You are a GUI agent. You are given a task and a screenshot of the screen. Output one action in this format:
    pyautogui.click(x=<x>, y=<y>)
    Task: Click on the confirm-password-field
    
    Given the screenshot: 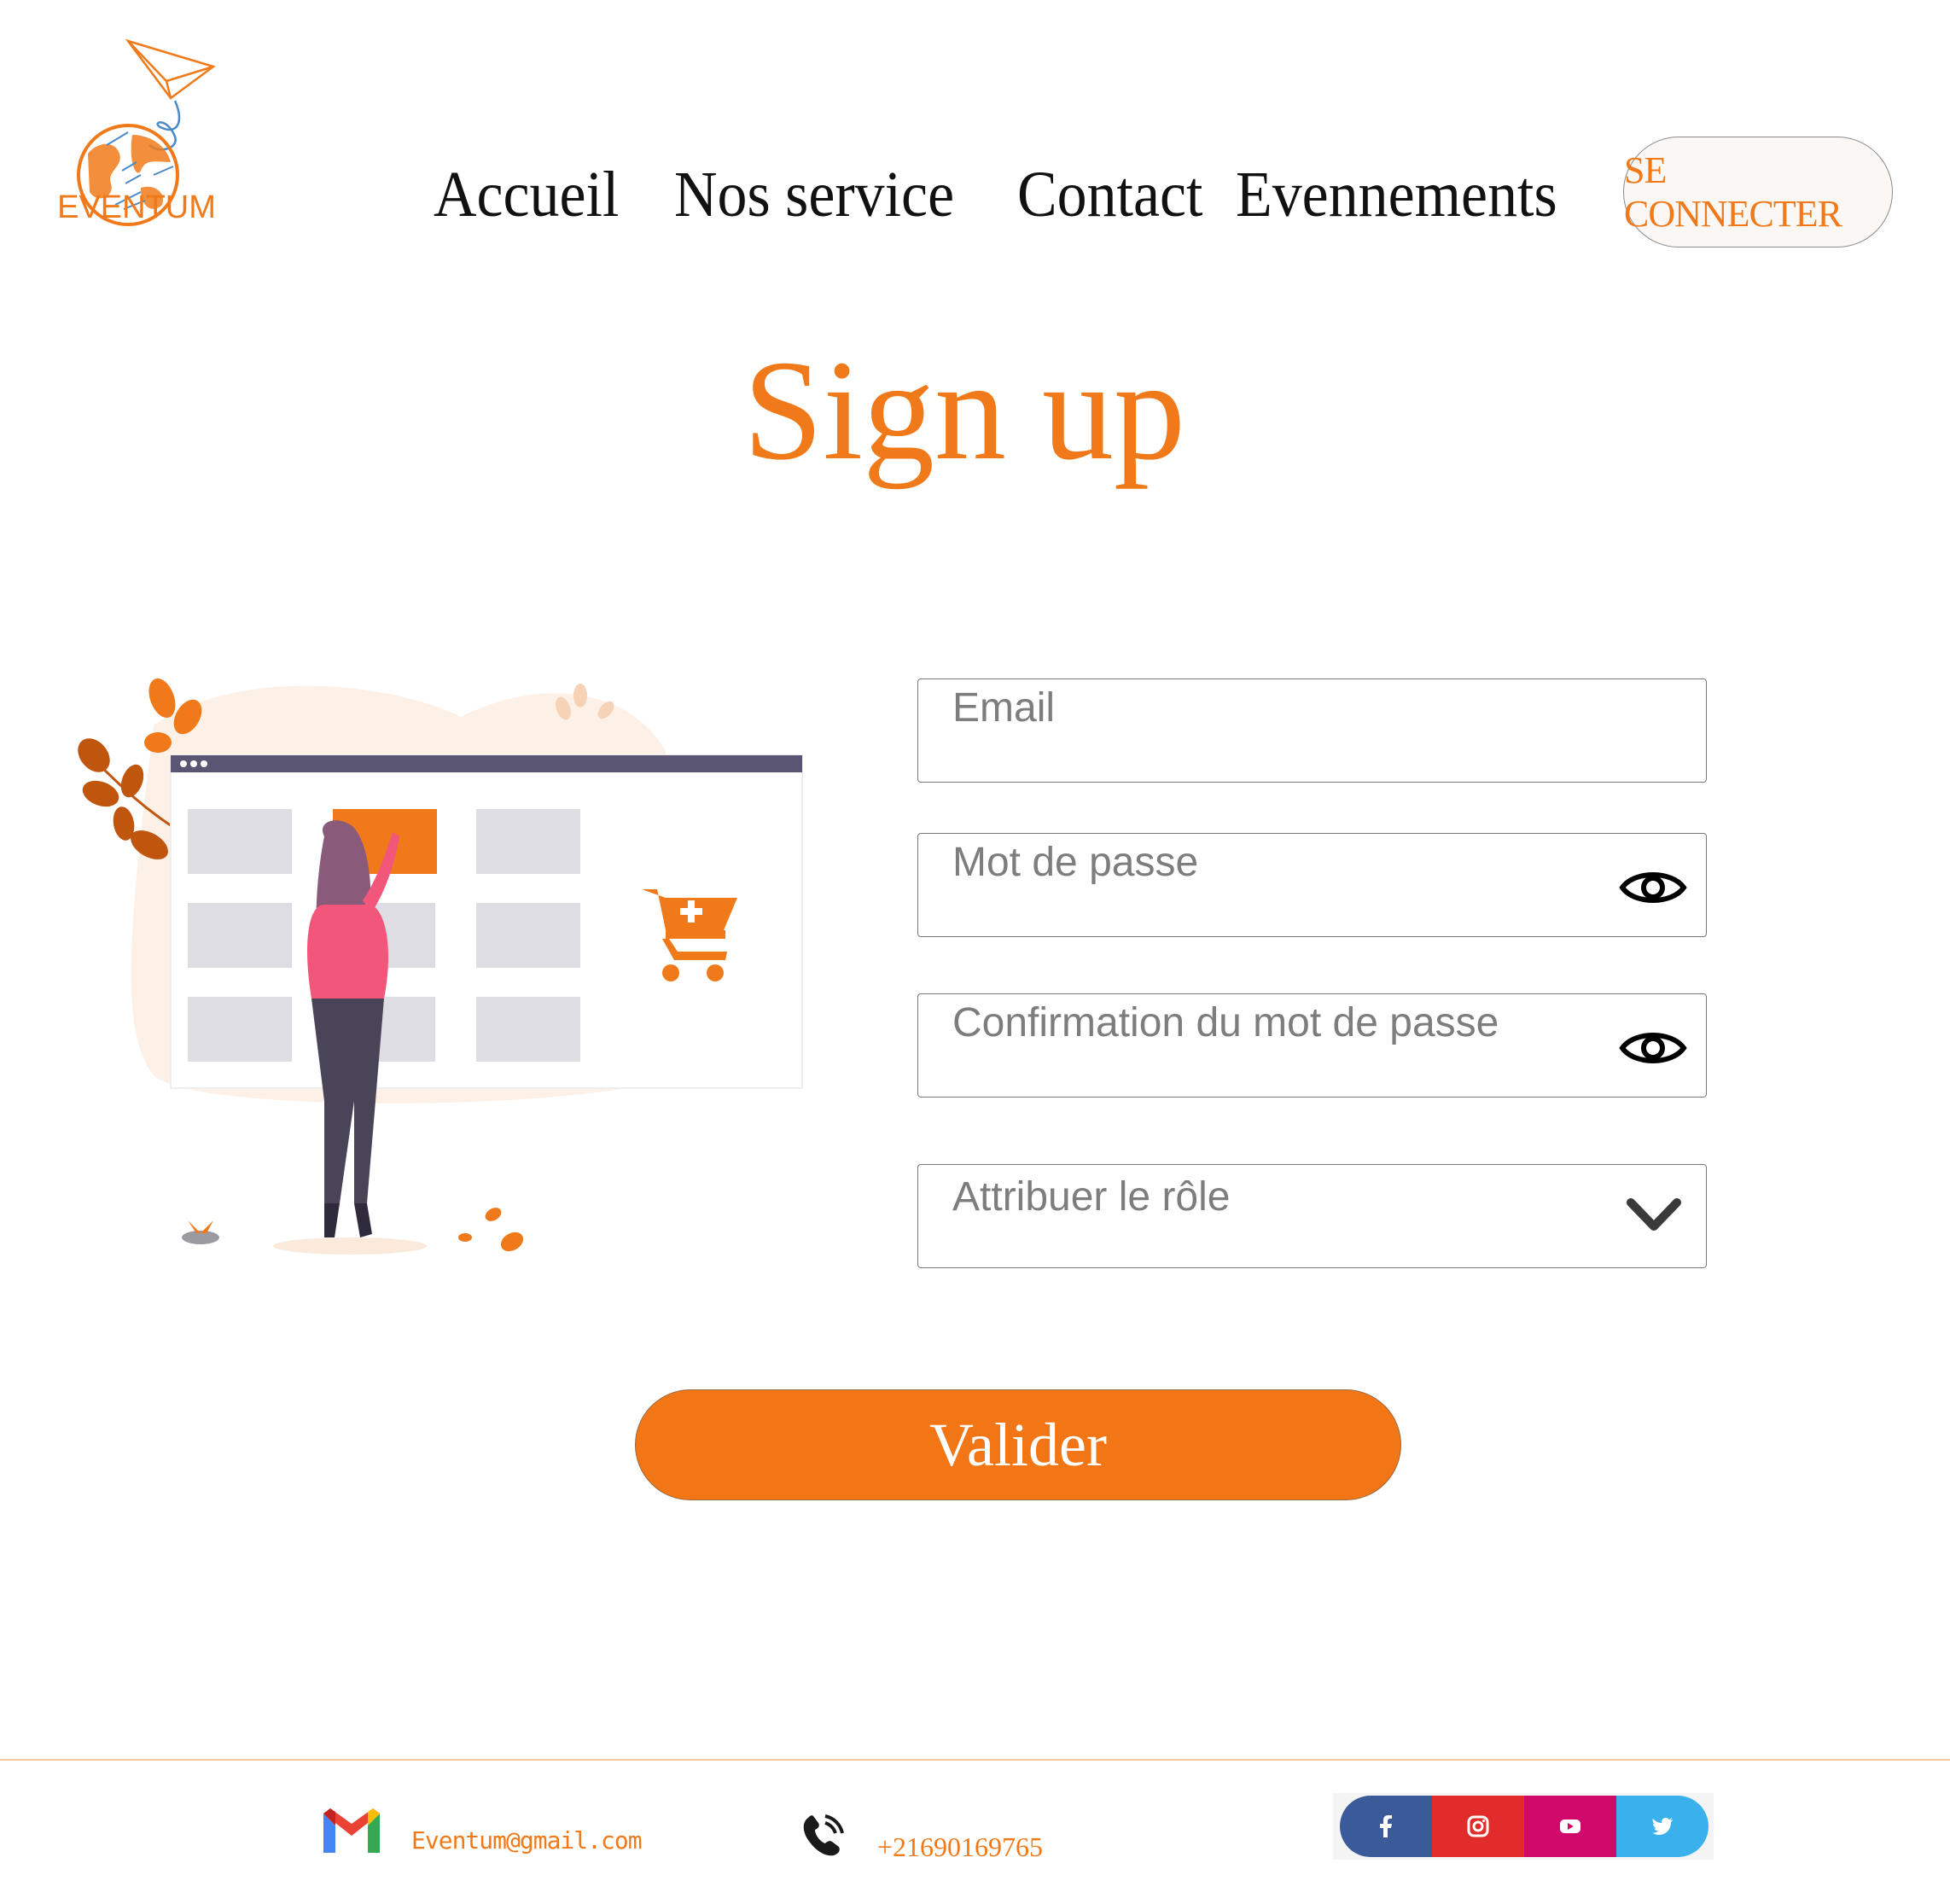 What is the action you would take?
    pyautogui.click(x=1312, y=1045)
    